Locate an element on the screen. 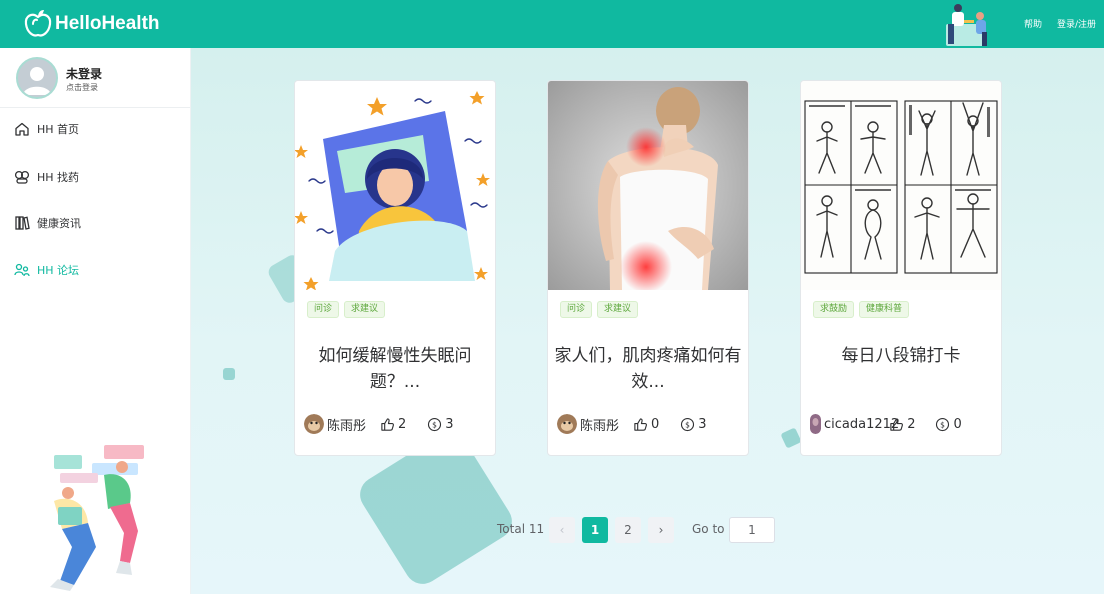  sidebar-item-find-medicine: HH 找药 is located at coordinates (46, 177).